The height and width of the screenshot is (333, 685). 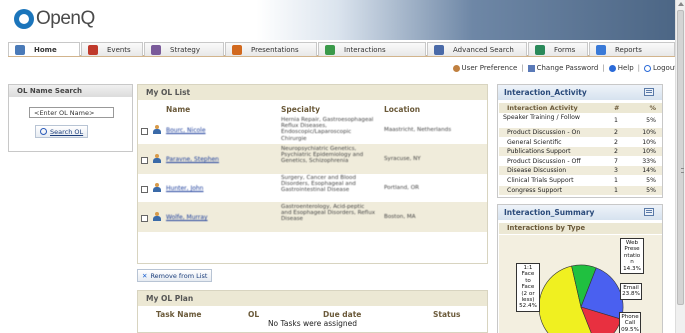 I want to click on no-tasks-message: No Tasks were assigned, so click(x=312, y=323).